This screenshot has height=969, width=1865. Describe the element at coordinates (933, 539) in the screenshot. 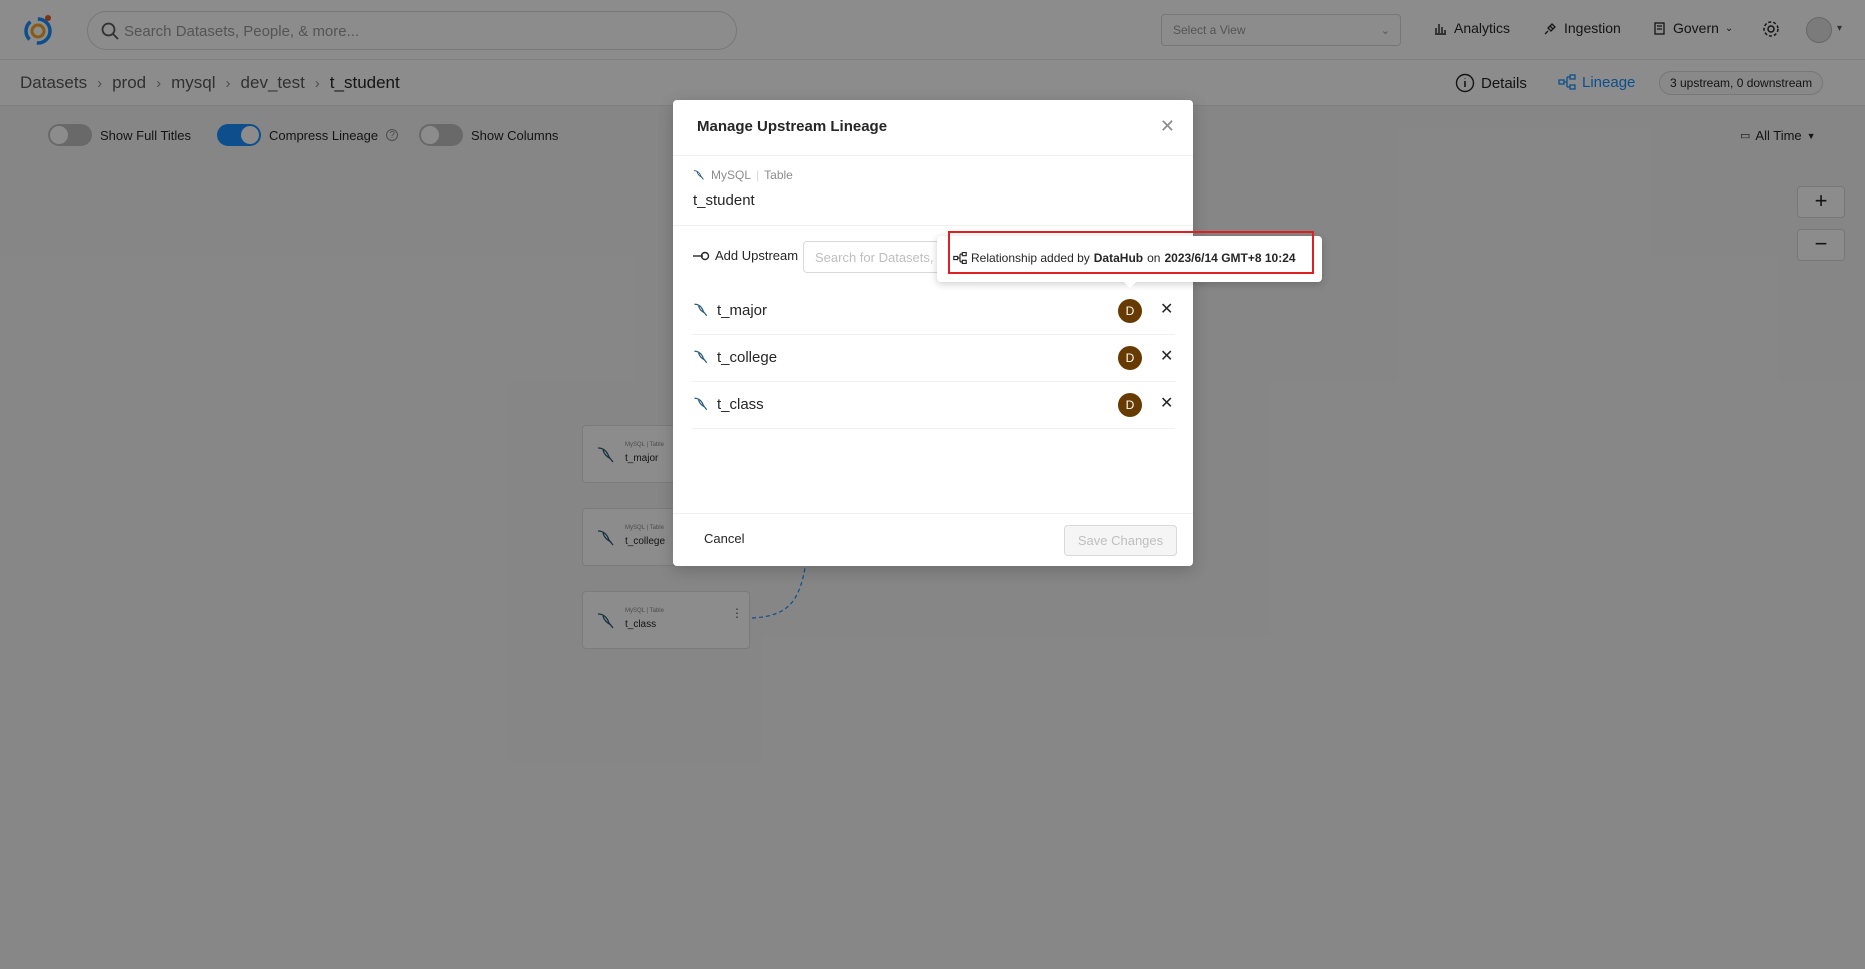

I see `modal-footer: Cancel Save Changes` at that location.